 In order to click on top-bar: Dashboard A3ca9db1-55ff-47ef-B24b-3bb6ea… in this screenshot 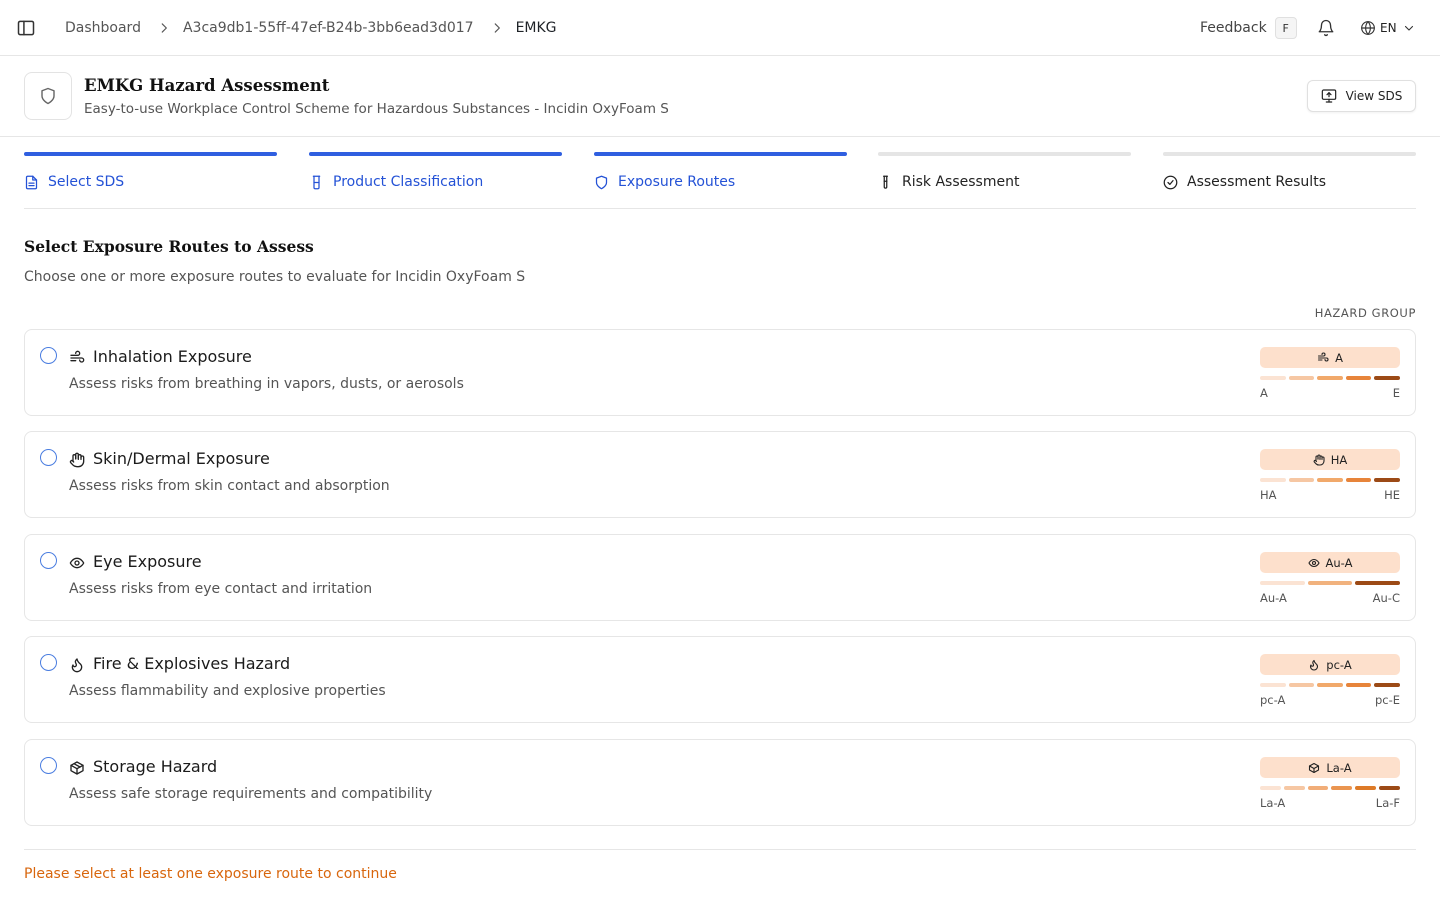, I will do `click(720, 28)`.